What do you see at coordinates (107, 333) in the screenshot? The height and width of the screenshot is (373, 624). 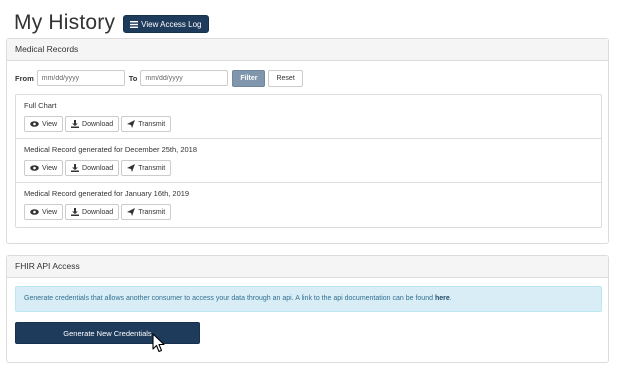 I see `generate-credentials-button: Generate New Credentials` at bounding box center [107, 333].